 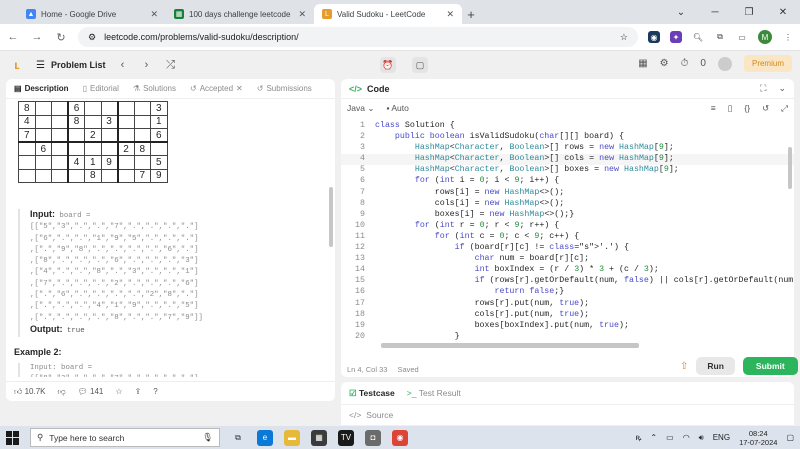 I want to click on auto-mode: ▪ Auto, so click(x=397, y=108).